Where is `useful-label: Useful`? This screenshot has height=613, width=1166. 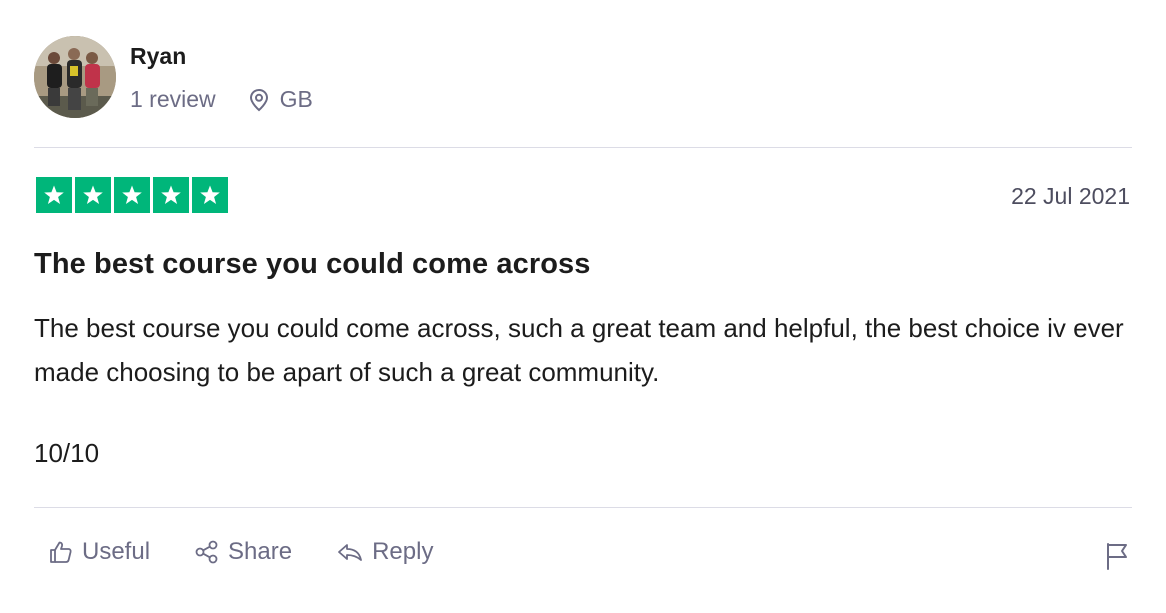
useful-label: Useful is located at coordinates (116, 551).